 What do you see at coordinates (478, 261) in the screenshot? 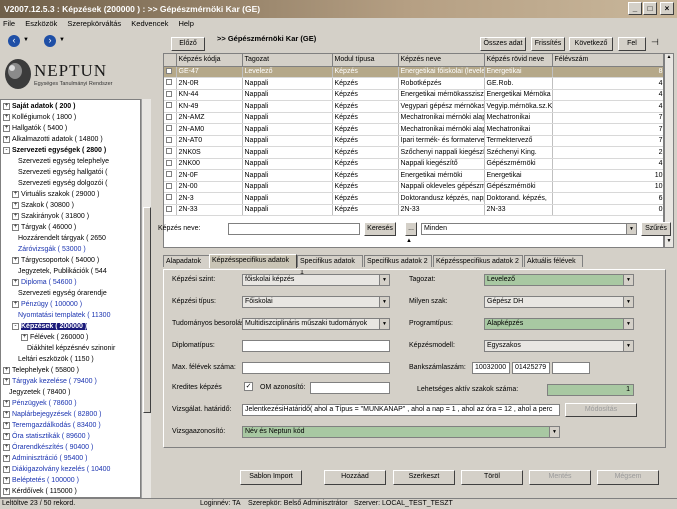
I see `tab-kepzesspecifikus-2: Képzésspecifikus adatok 2` at bounding box center [478, 261].